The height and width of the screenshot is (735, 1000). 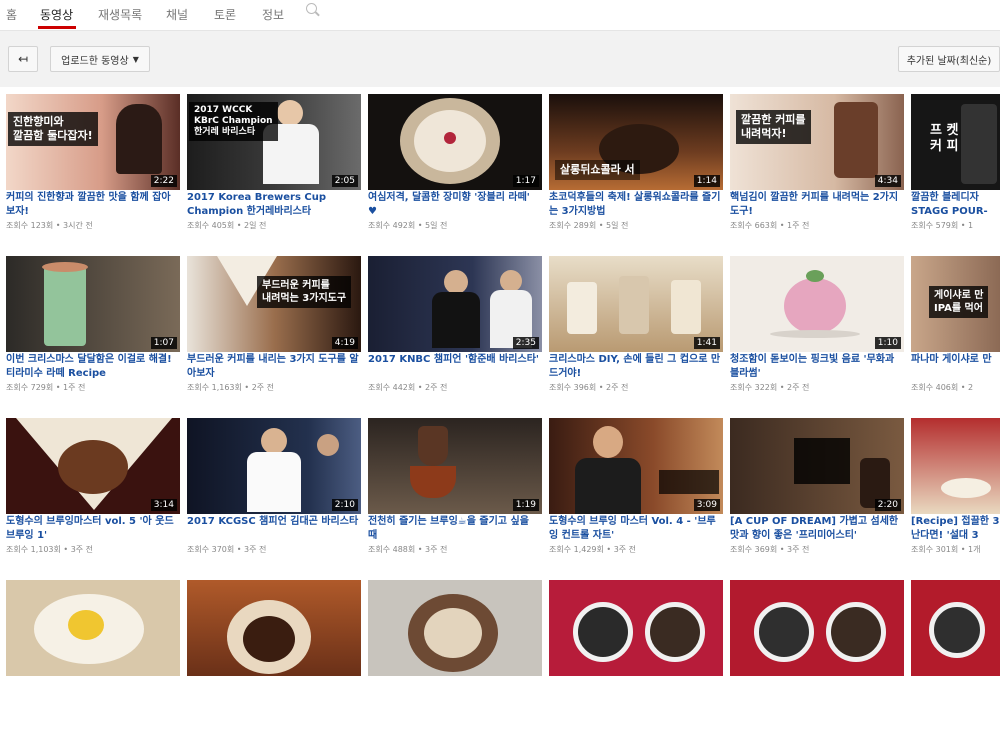 What do you see at coordinates (92, 529) in the screenshot?
I see `video-title: 도형수의 브루잉마스터 vol. 5 '아 웃드브루잉 1'` at bounding box center [92, 529].